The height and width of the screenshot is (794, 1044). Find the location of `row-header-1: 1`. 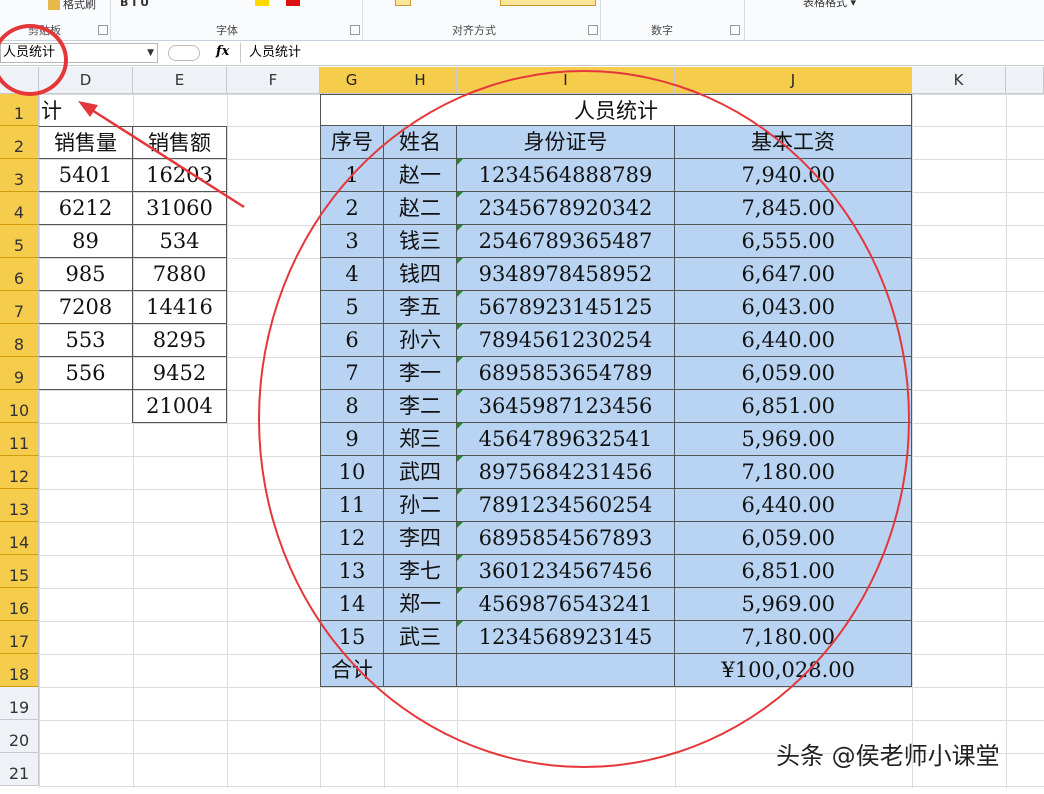

row-header-1: 1 is located at coordinates (19, 110).